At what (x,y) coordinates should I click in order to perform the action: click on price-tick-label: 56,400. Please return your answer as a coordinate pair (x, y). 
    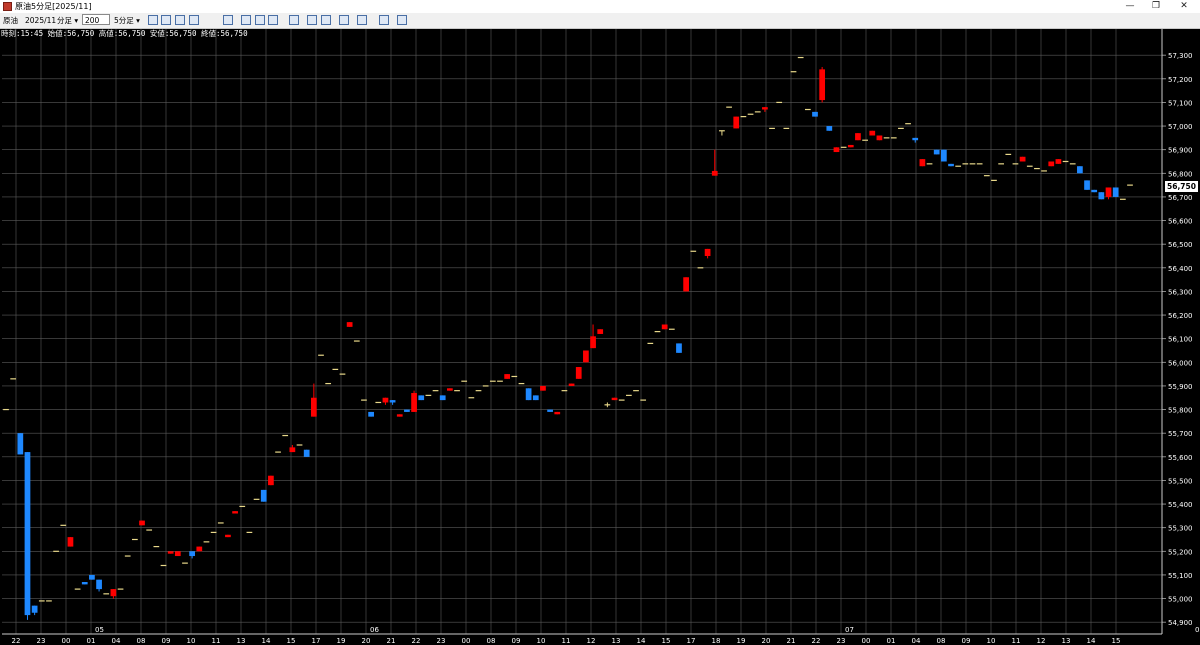
    Looking at the image, I should click on (1180, 269).